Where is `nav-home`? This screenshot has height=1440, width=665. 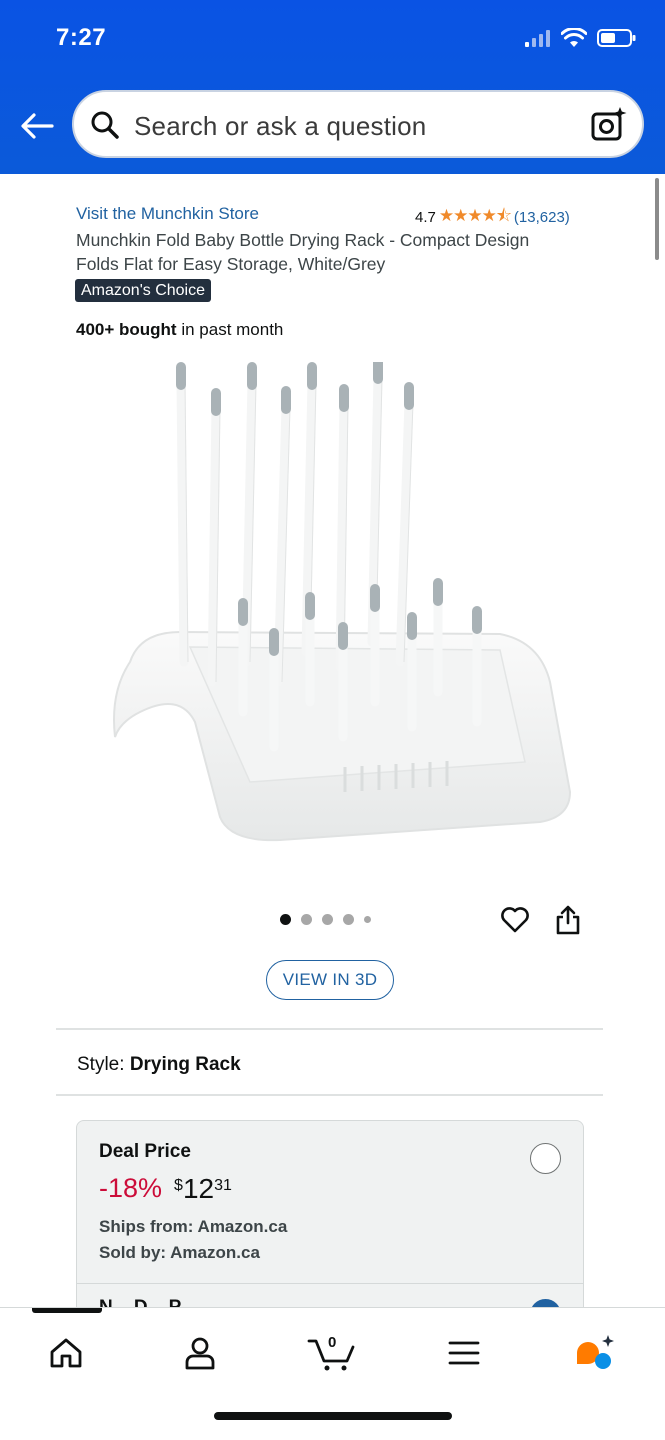 nav-home is located at coordinates (66, 1353).